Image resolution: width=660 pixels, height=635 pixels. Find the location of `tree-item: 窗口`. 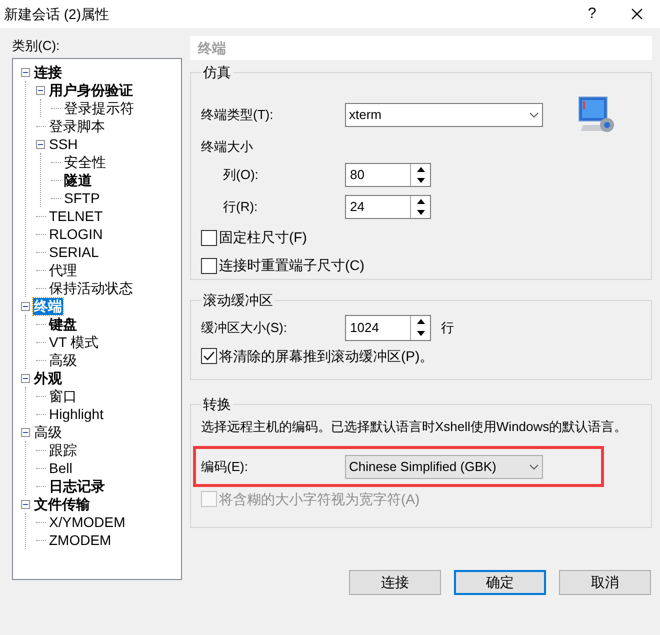

tree-item: 窗口 is located at coordinates (63, 396).